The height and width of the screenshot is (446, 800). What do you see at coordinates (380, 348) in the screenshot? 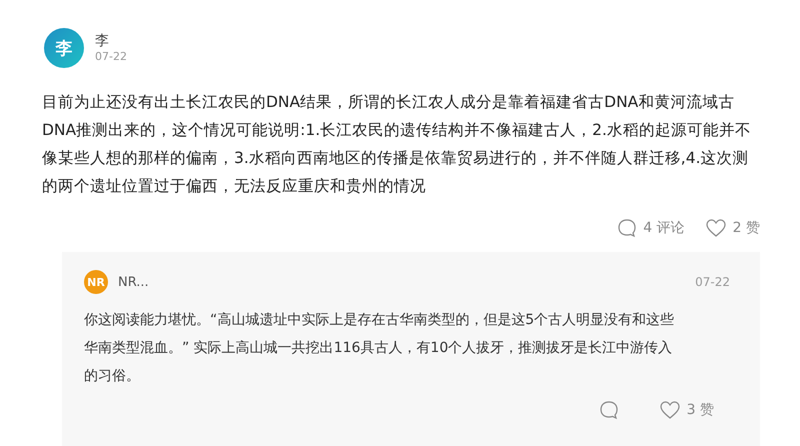
I see `reply-text: 你这阅读能力堪忧。“高山城遗址中实际上是存在古华南类型的，但是这5个古人明显没有和这些华南类型混血。” 实际上高山城一共挖出116具古人，有10个人拔牙，推测拔牙是长江中游传入的习俗。` at bounding box center [380, 348].